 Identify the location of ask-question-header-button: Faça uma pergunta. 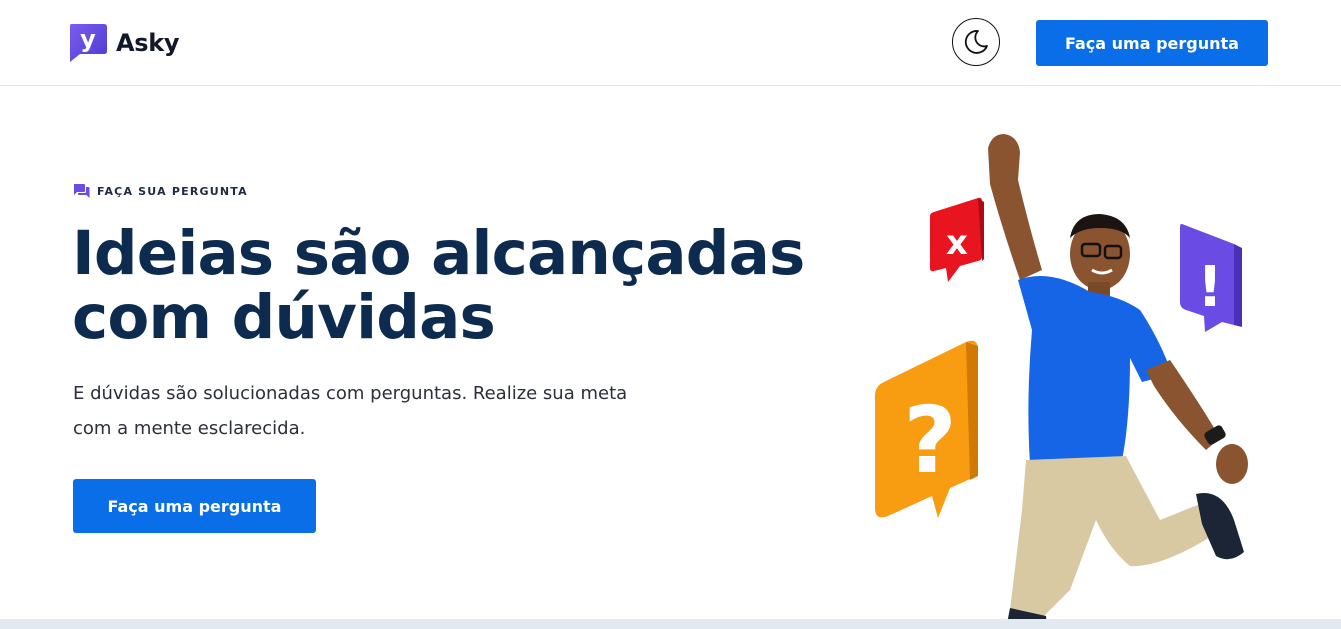
(1152, 43).